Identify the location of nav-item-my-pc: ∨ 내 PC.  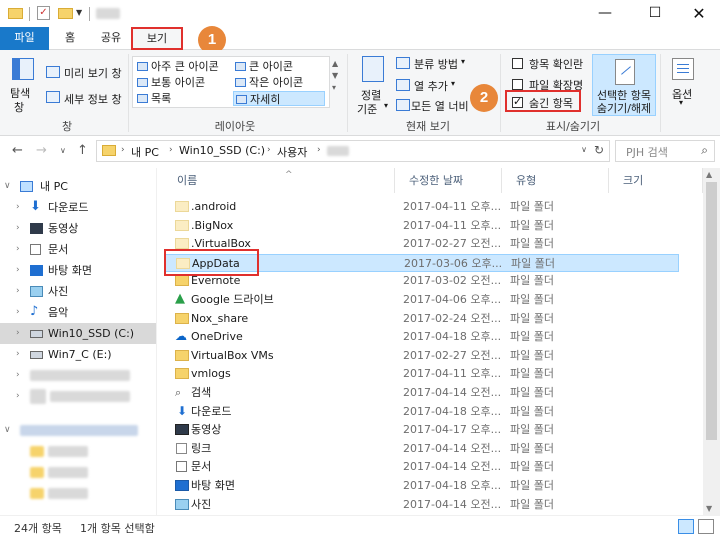
(78, 186).